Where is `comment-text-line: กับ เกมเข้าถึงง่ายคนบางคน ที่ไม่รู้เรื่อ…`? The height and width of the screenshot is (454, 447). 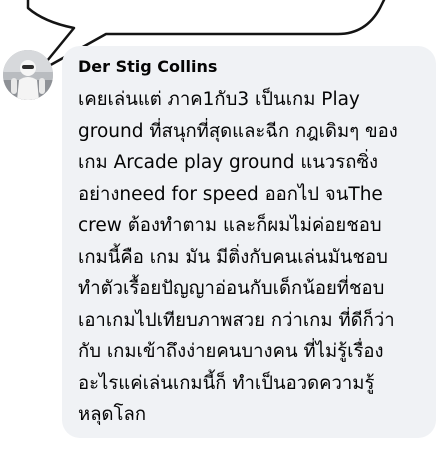 comment-text-line: กับ เกมเข้าถึงง่ายคนบางคน ที่ไม่รู้เรื่อ… is located at coordinates (231, 351).